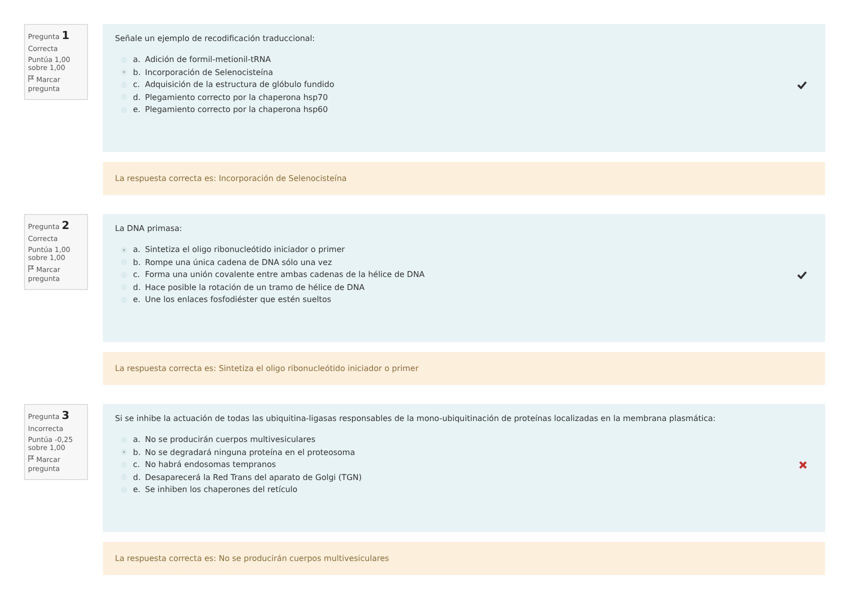 This screenshot has height=599, width=848. What do you see at coordinates (460, 477) in the screenshot?
I see `answer-option: d. Desaparecerá la Red Trans del aparato de Golgi (TGN)` at bounding box center [460, 477].